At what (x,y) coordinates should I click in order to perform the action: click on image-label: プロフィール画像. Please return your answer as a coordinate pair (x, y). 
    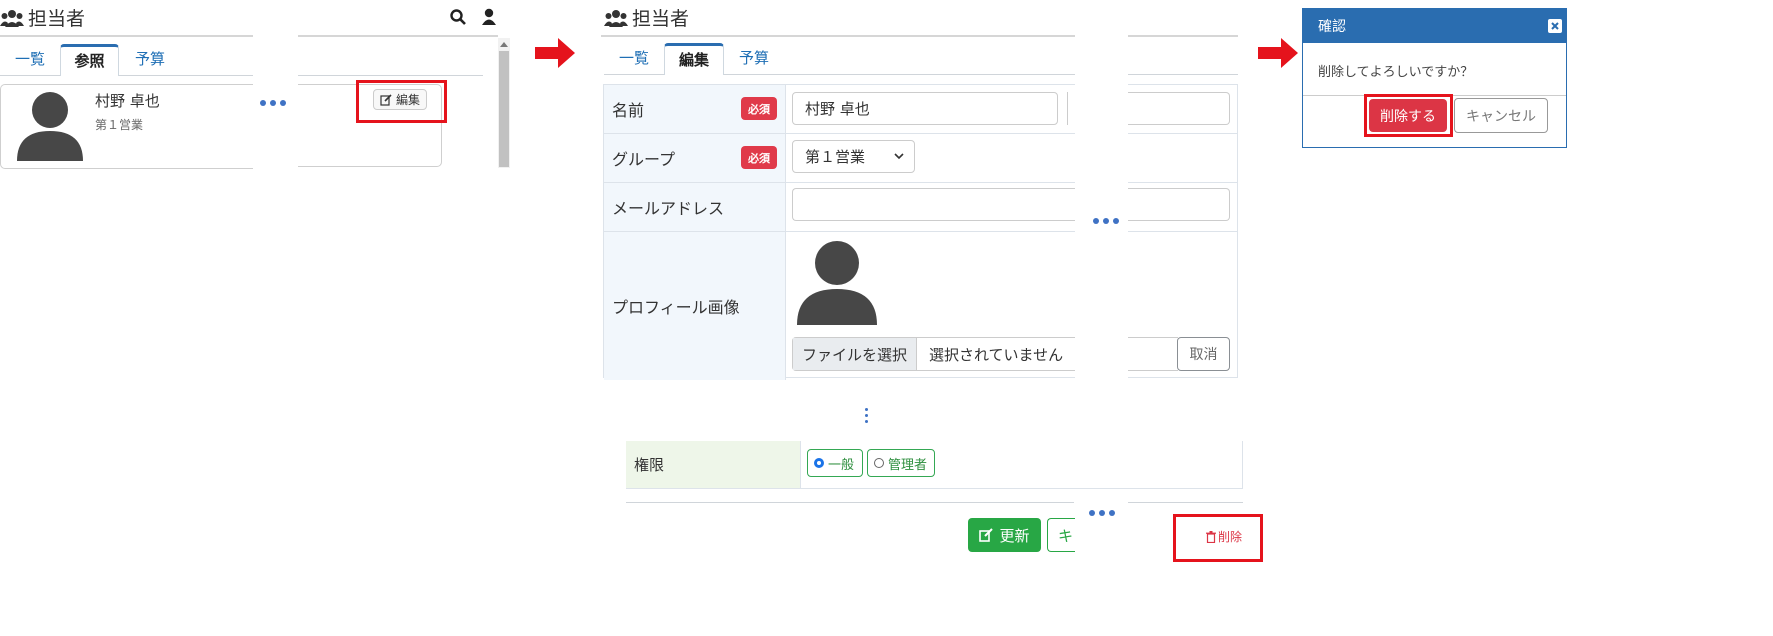
    Looking at the image, I should click on (676, 307).